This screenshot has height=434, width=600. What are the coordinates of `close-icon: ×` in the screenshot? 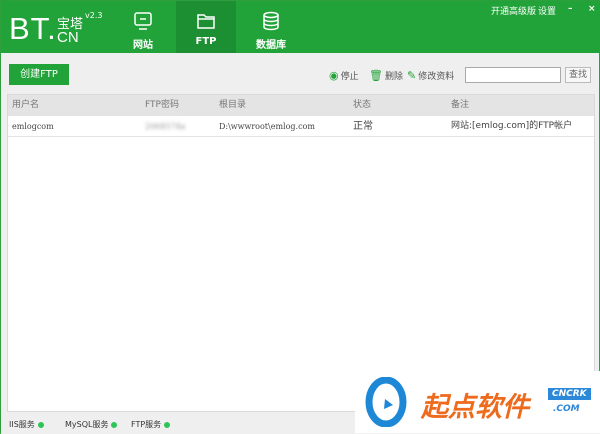 It's located at (592, 9).